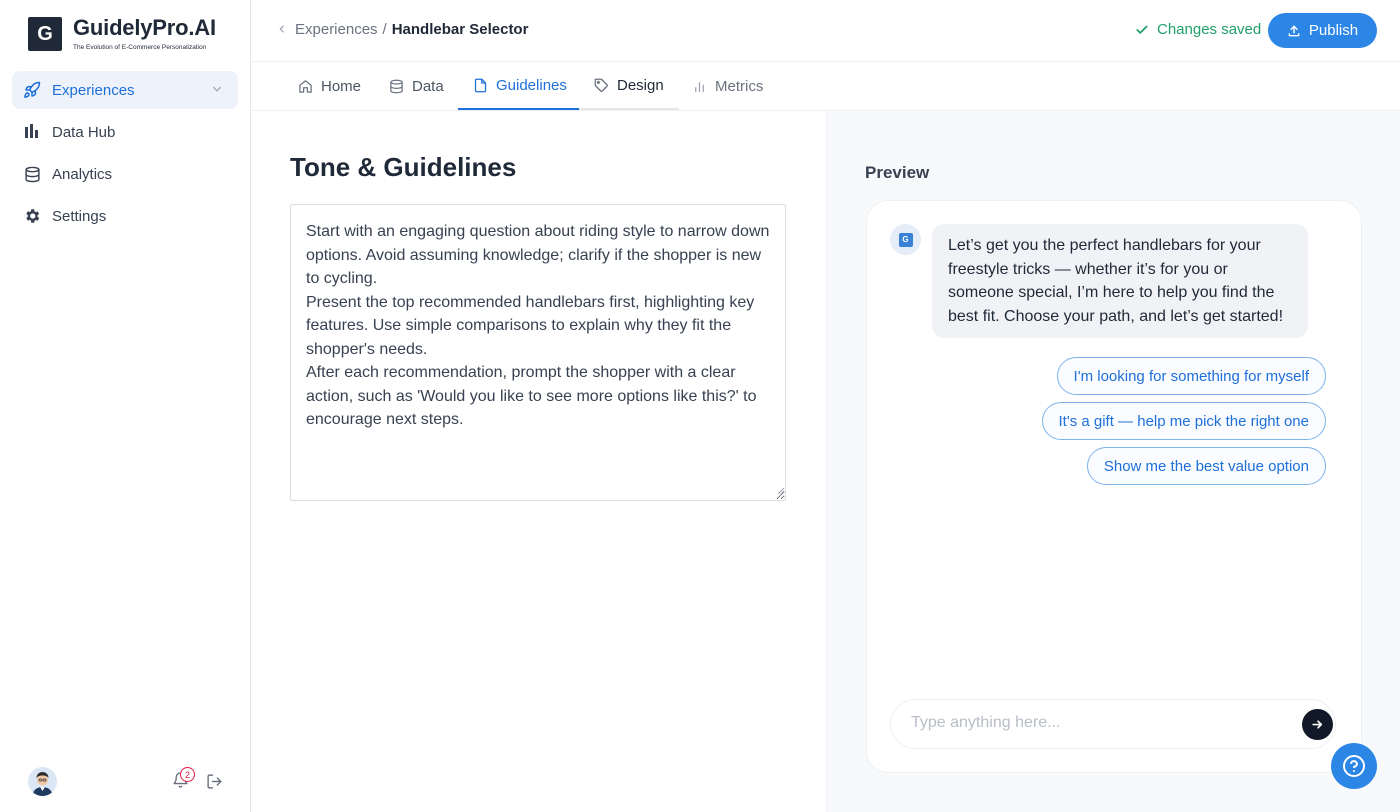  I want to click on arrow-right-icon, so click(1317, 724).